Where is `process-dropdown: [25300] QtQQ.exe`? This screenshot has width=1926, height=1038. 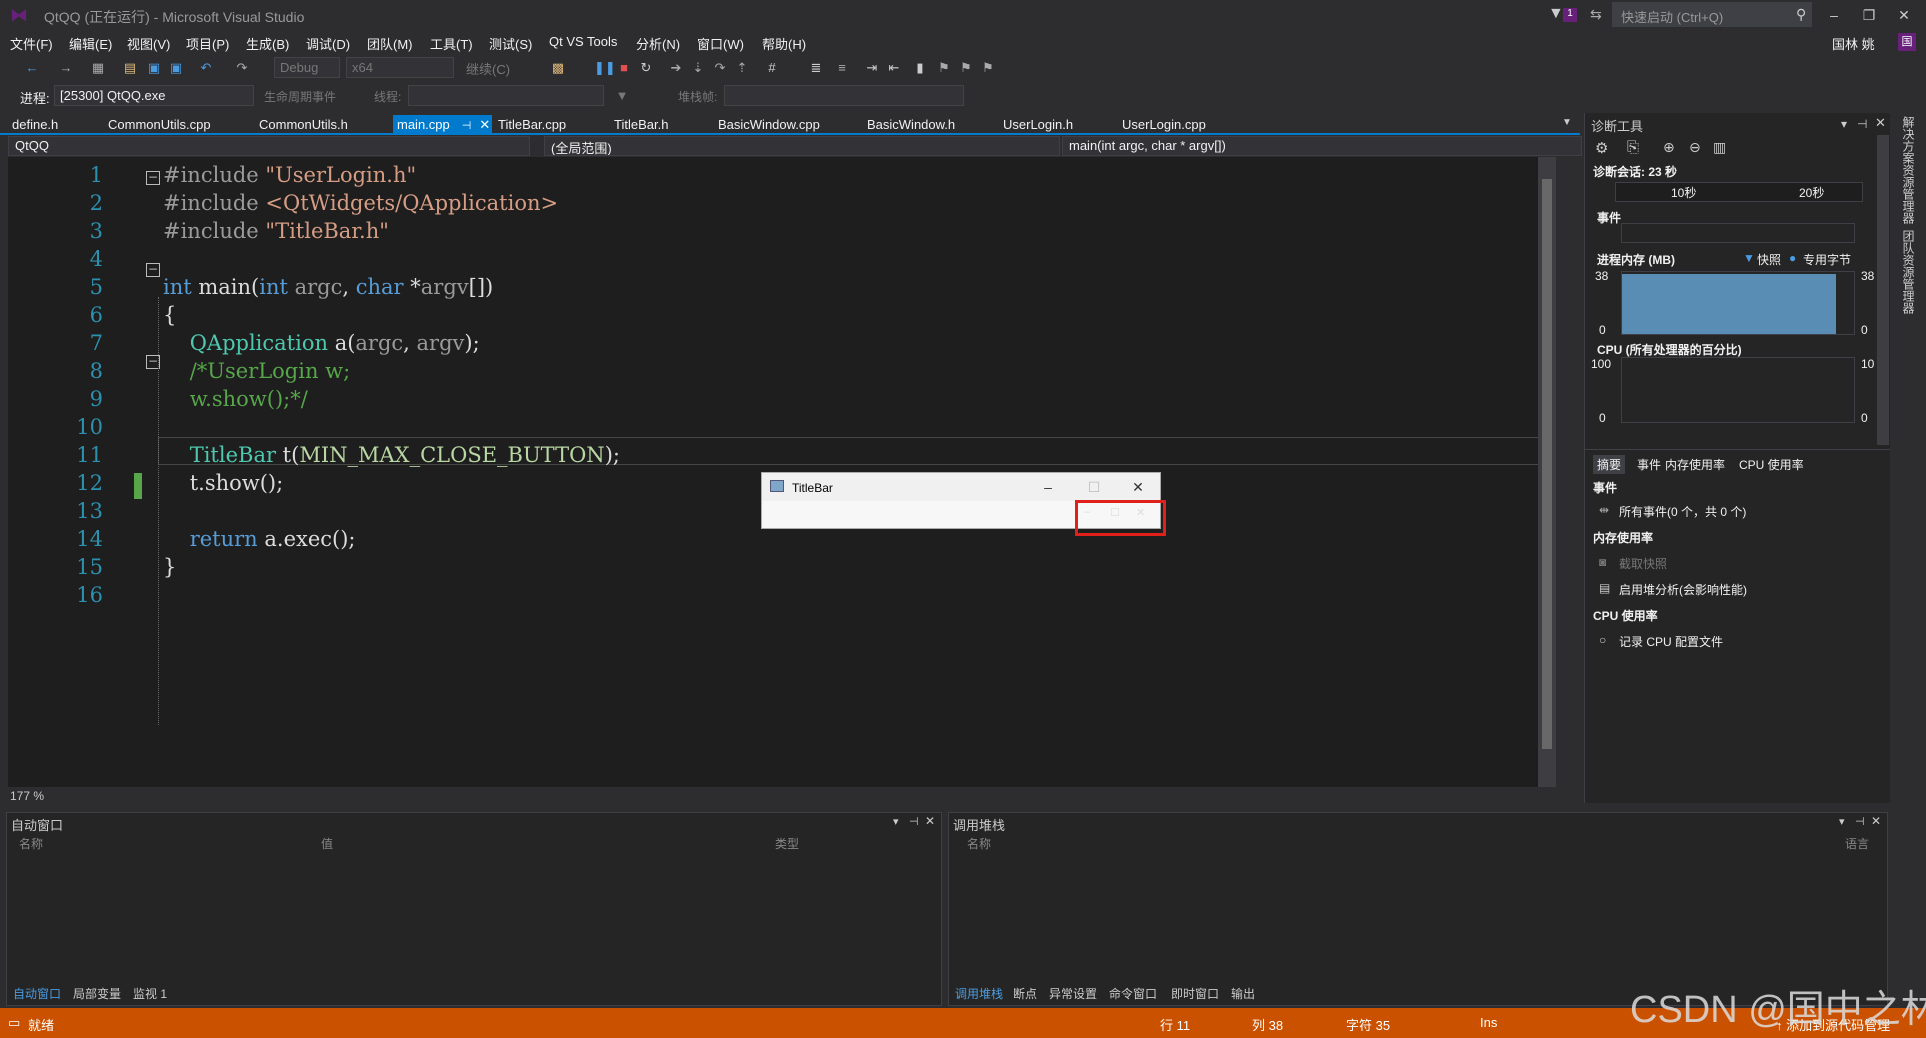
process-dropdown: [25300] QtQQ.exe is located at coordinates (154, 95).